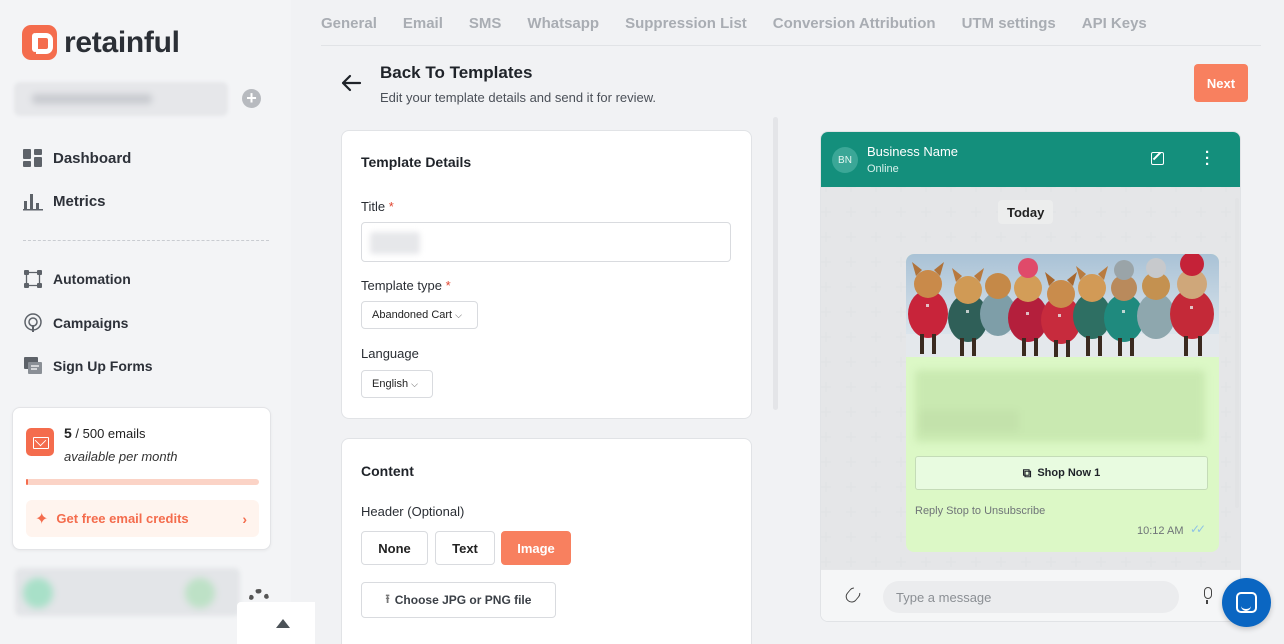  What do you see at coordinates (456, 73) in the screenshot?
I see `page-title: Back To Templates` at bounding box center [456, 73].